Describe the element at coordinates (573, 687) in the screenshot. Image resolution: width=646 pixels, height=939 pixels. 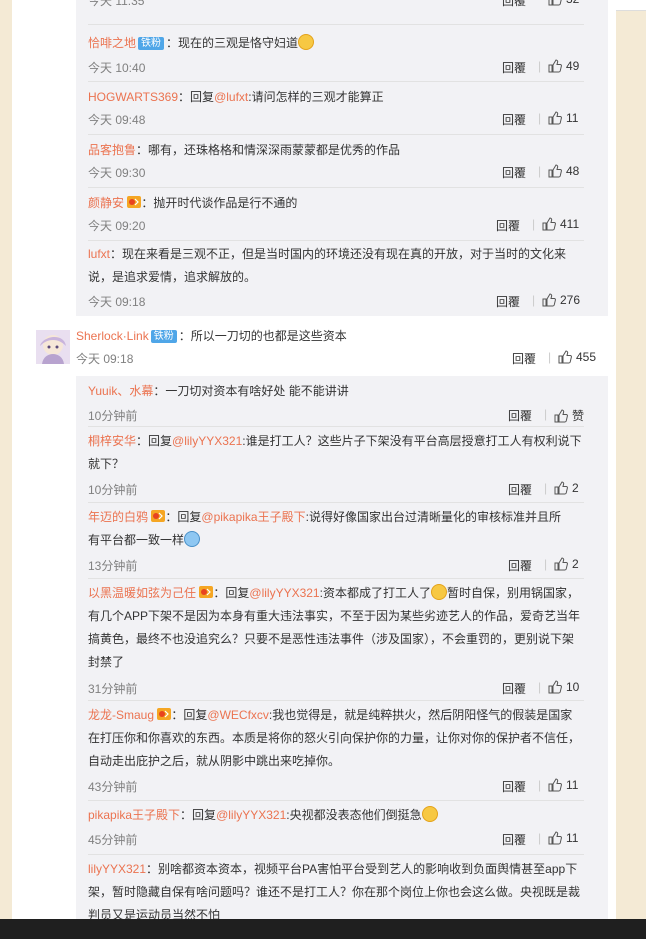
I see `like-count: 10` at that location.